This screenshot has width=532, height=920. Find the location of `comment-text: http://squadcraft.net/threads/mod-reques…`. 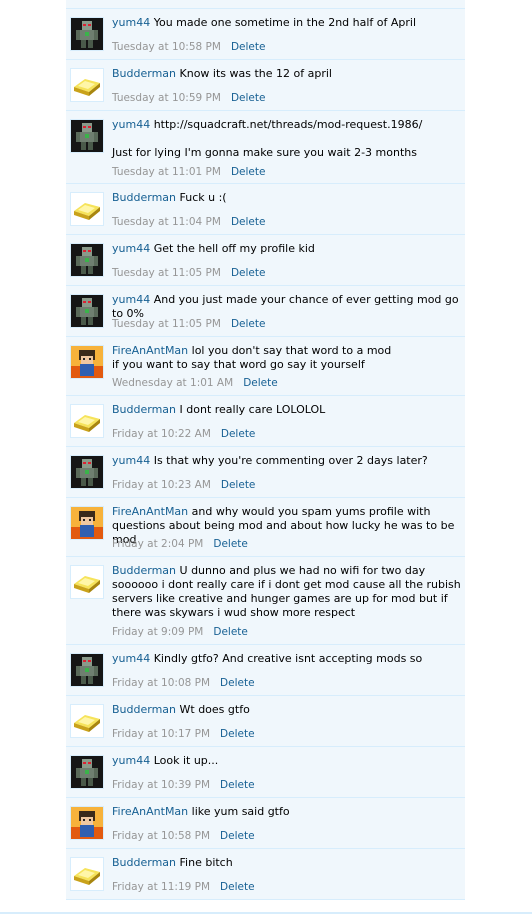

comment-text: http://squadcraft.net/threads/mod-reques… is located at coordinates (267, 138).